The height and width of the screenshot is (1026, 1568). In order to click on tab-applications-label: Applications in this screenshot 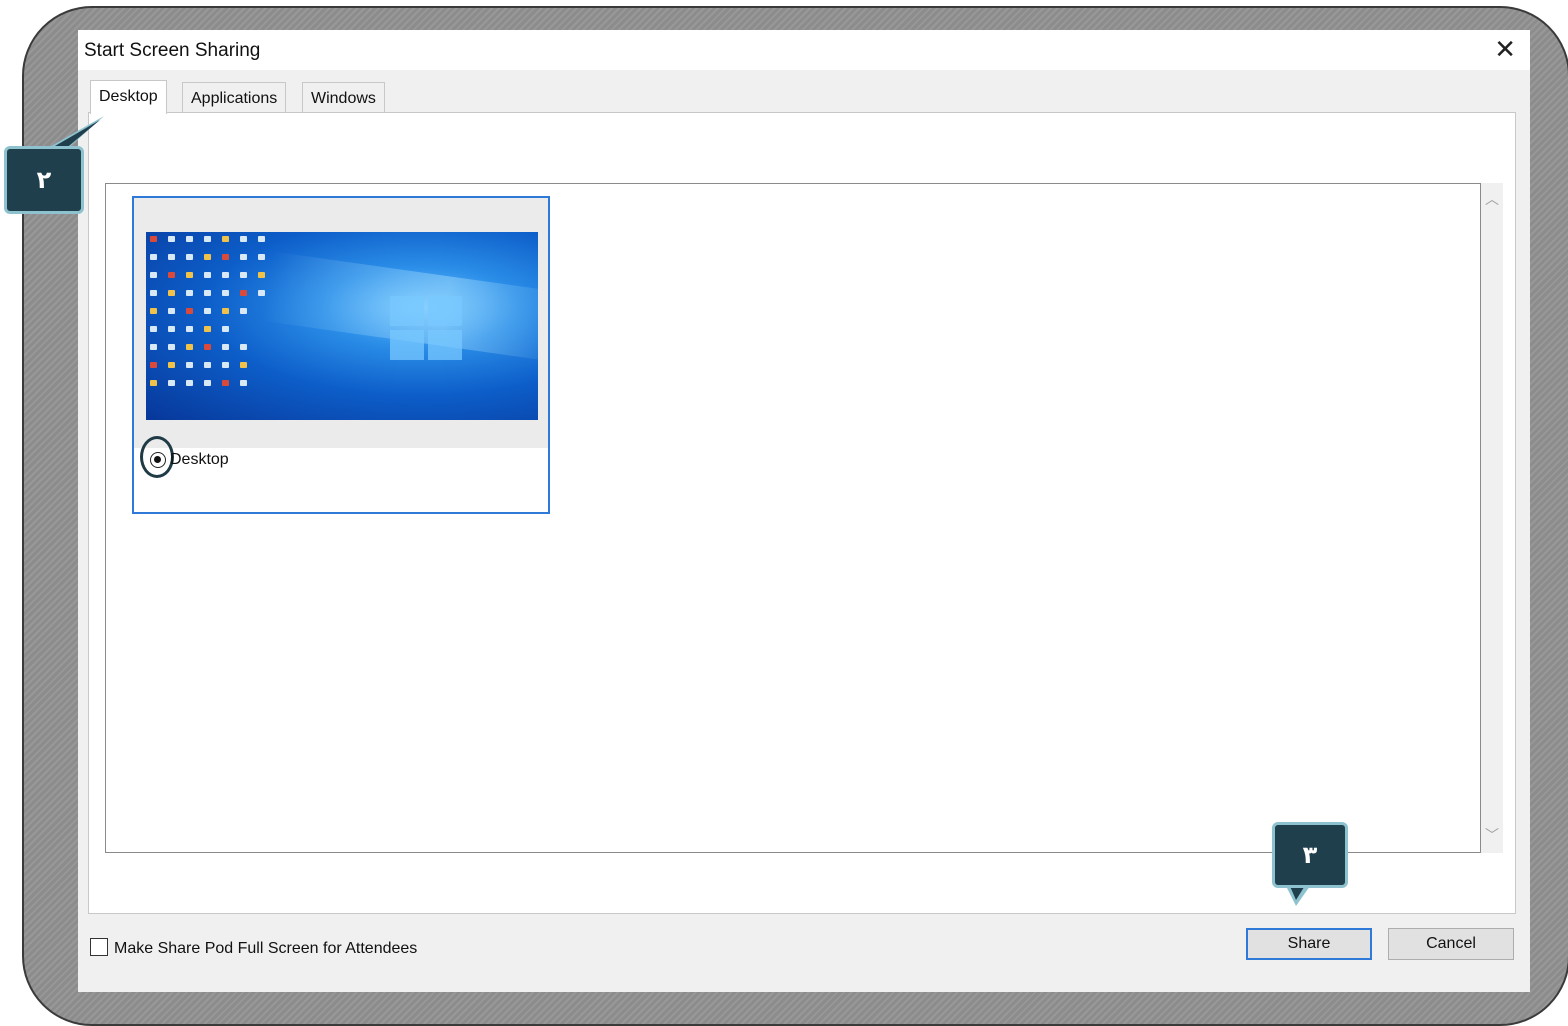, I will do `click(234, 98)`.